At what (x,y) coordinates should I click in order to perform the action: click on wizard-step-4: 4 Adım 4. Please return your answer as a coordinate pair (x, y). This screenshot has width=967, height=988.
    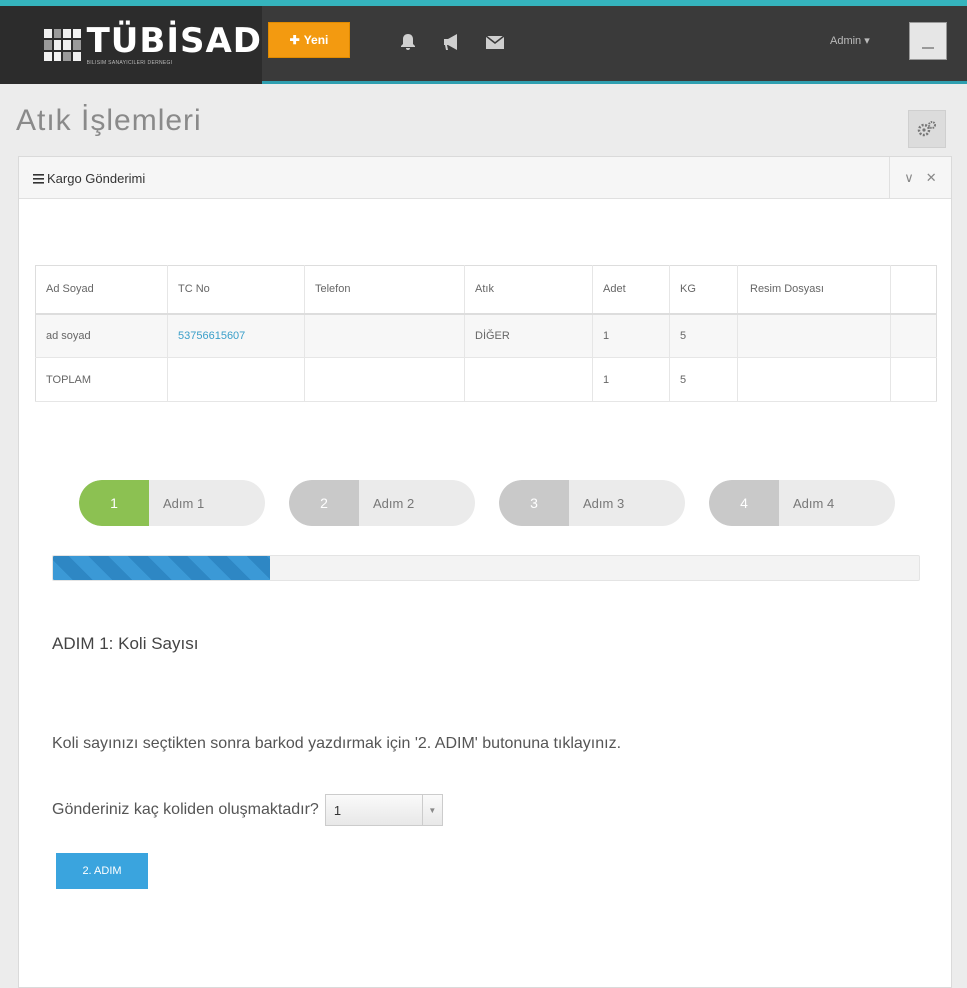
    Looking at the image, I should click on (802, 503).